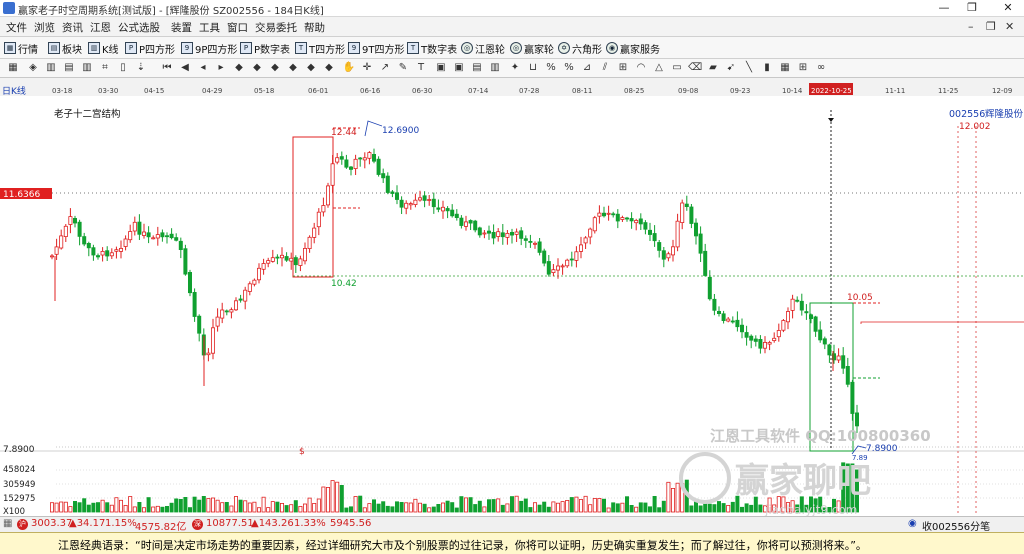 This screenshot has width=1024, height=554. I want to click on winner-wheel-button: ◎ 赢家轮, so click(532, 48).